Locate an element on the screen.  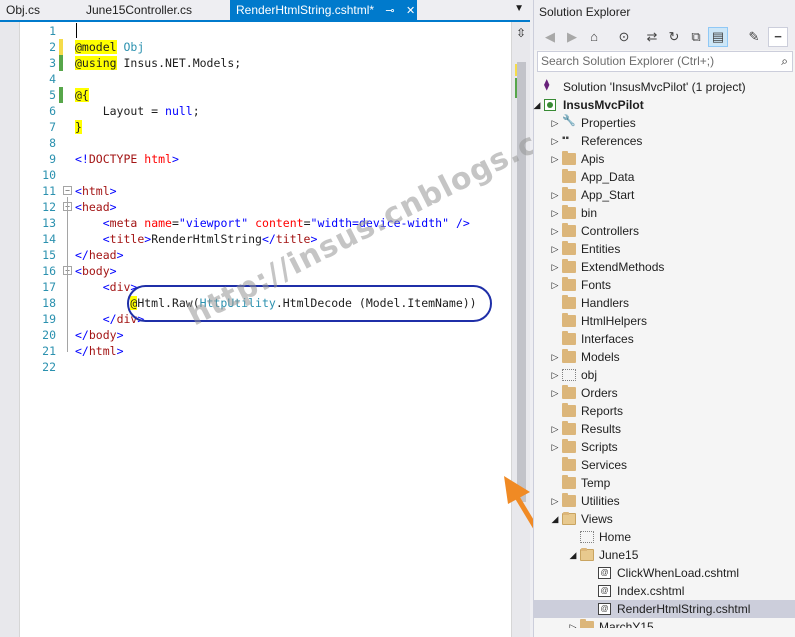
tree-item: ◢ June15 is located at coordinates (664, 555).